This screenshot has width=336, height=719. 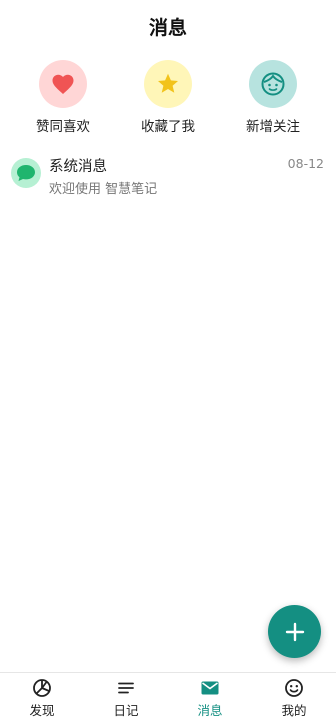 I want to click on mail-icon, so click(x=210, y=688).